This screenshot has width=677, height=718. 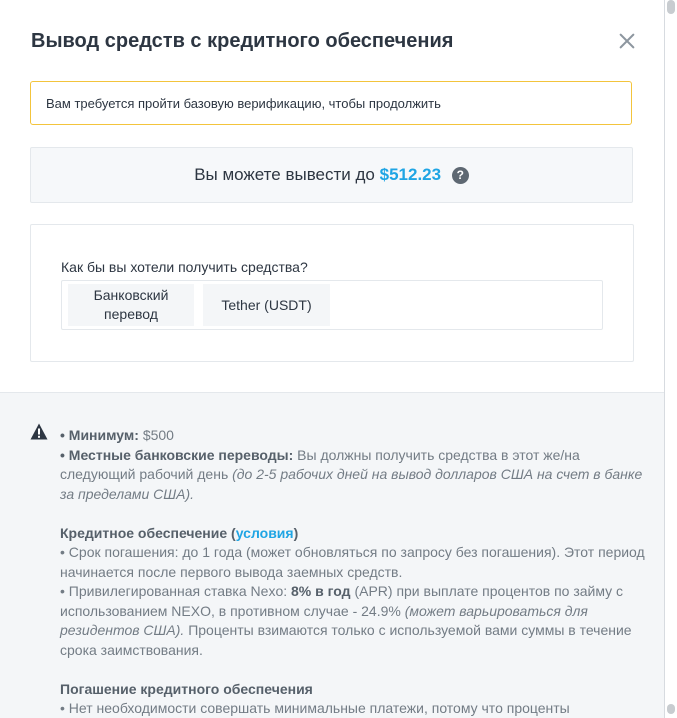 I want to click on option-tether-usdt: Tether (USDT), so click(x=266, y=305).